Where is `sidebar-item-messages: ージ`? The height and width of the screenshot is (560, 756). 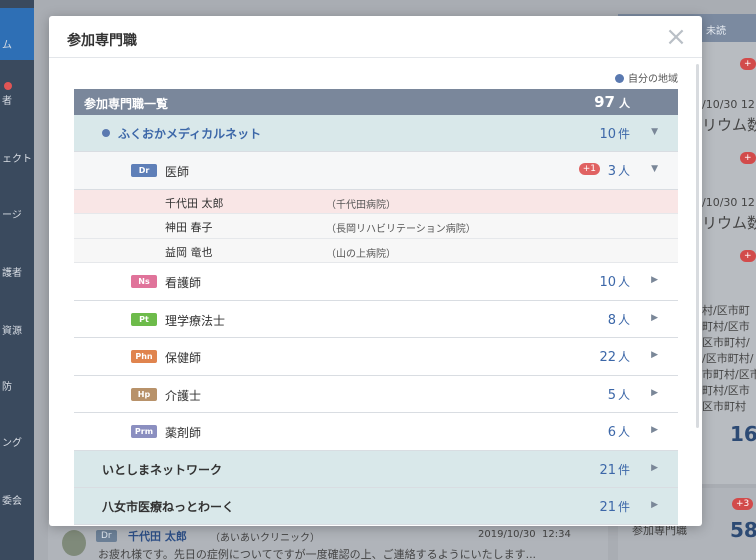 sidebar-item-messages: ージ is located at coordinates (17, 213).